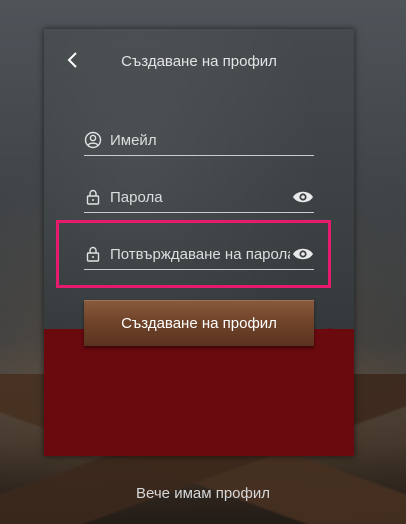  What do you see at coordinates (199, 323) in the screenshot?
I see `create-profile-button: Създаване на профил` at bounding box center [199, 323].